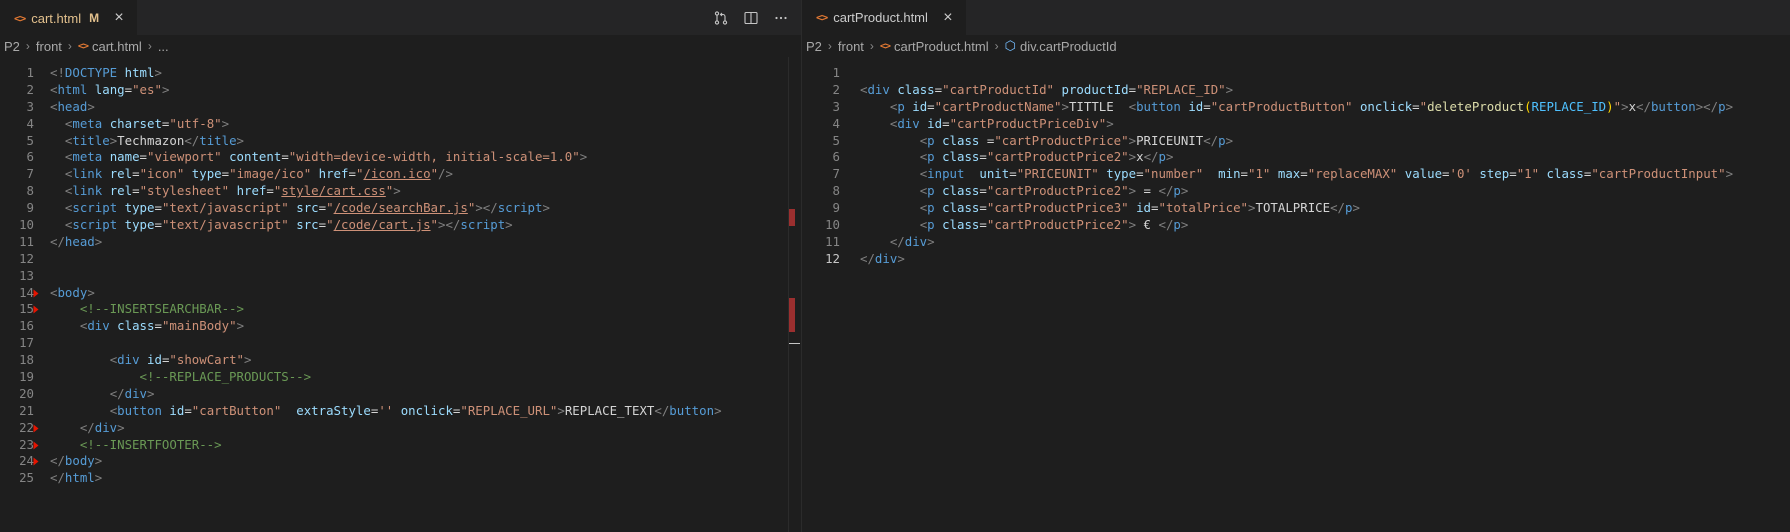 The width and height of the screenshot is (1790, 532). Describe the element at coordinates (154, 140) in the screenshot. I see `code-text: <title>Techmazon</title>` at that location.